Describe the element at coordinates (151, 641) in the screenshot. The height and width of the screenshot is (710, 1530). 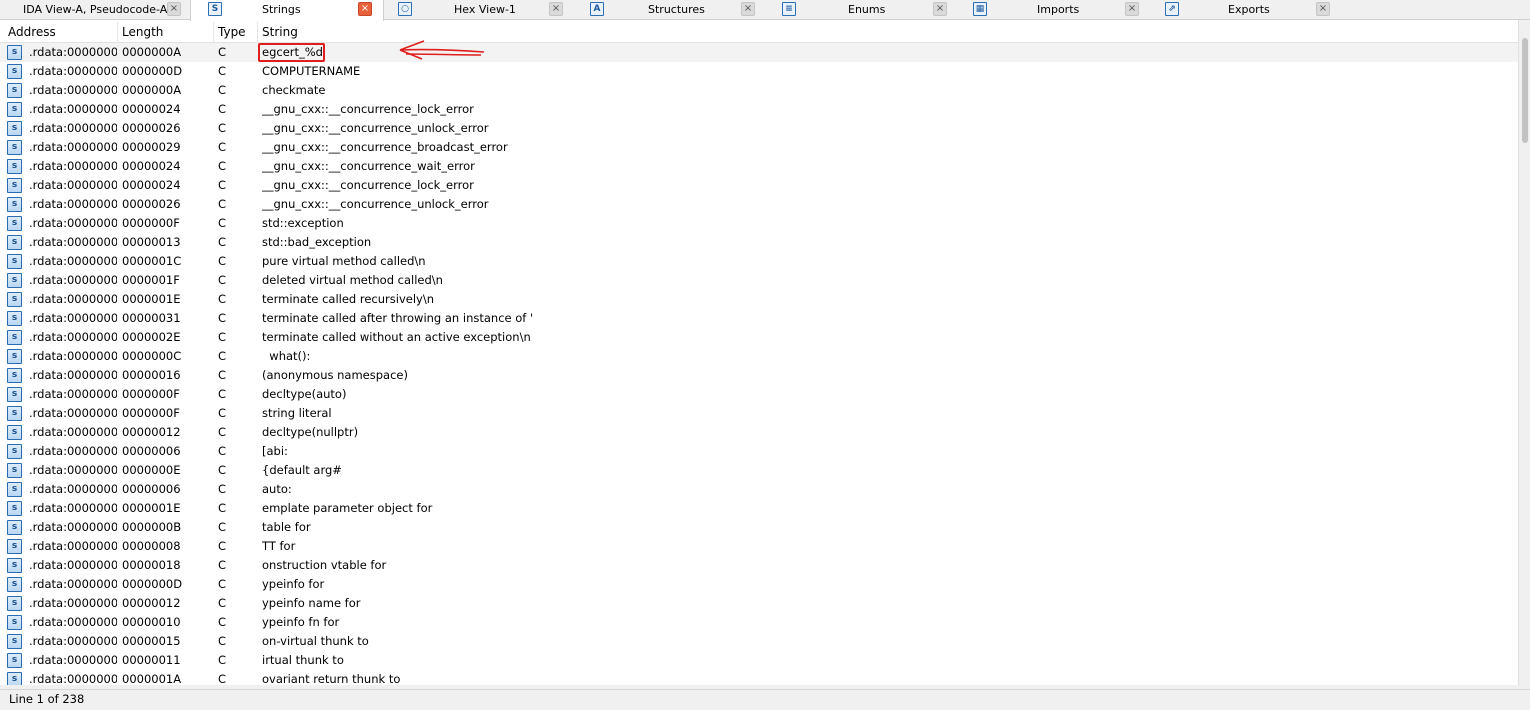
I see `cell-length: 00000015` at that location.